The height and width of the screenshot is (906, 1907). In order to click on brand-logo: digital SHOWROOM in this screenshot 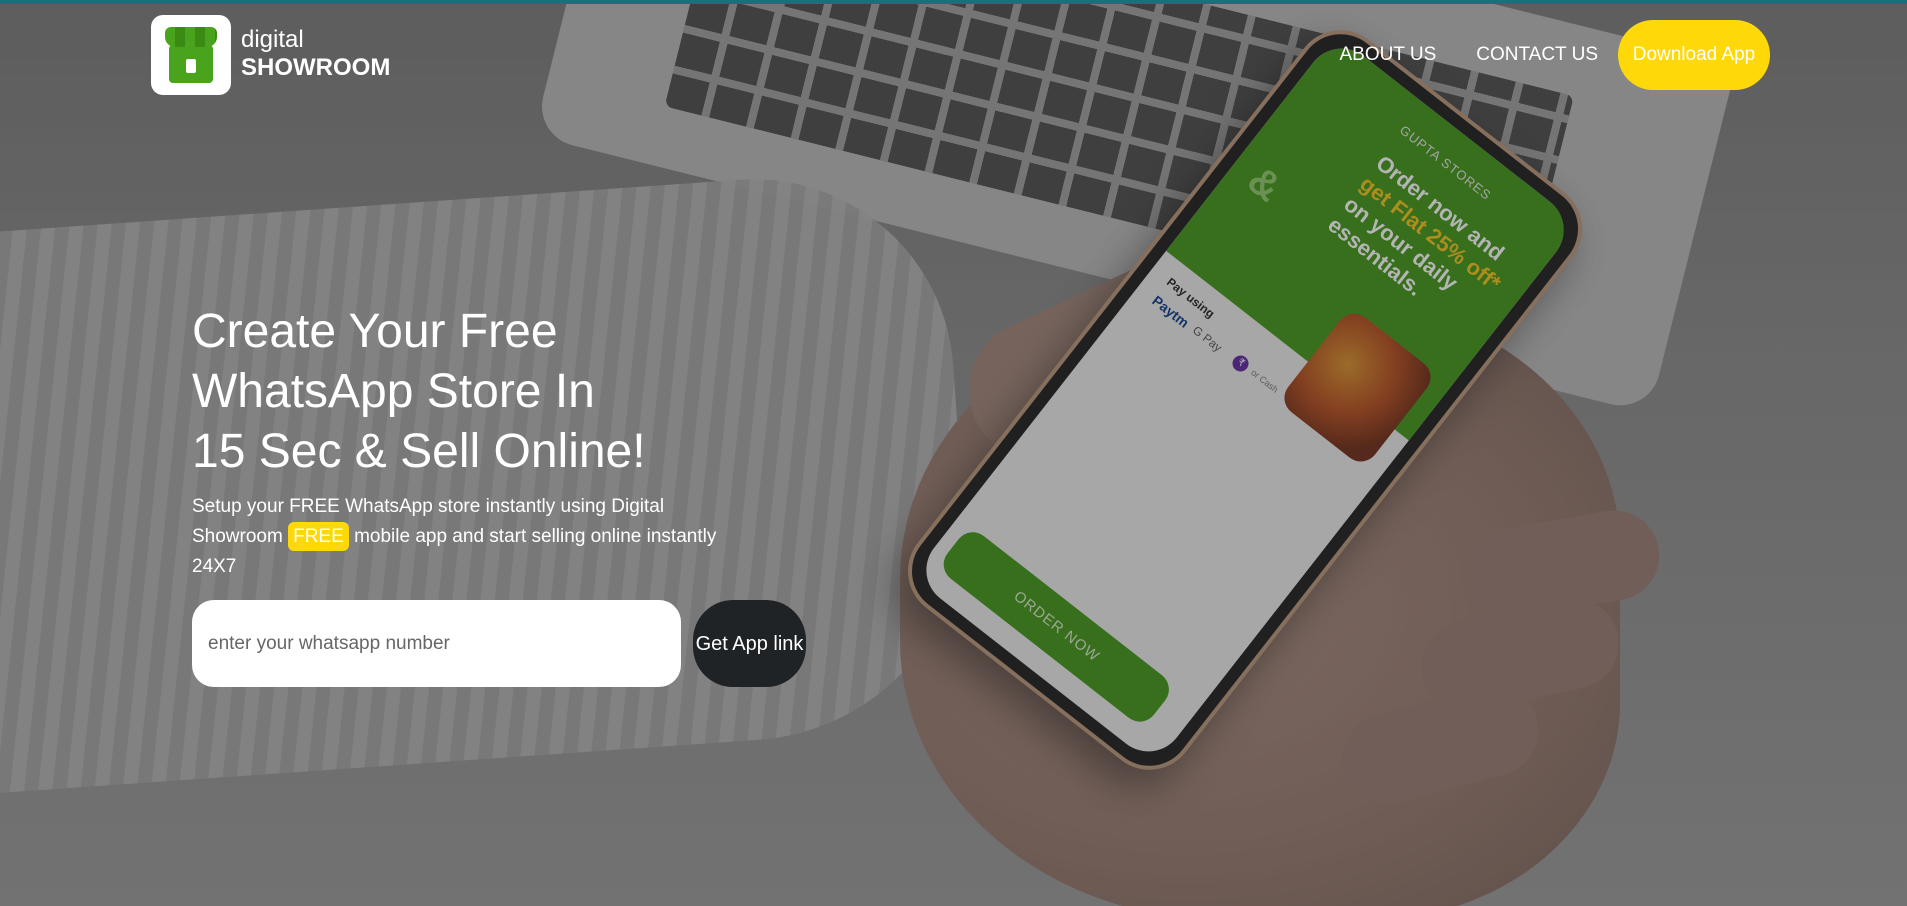, I will do `click(270, 55)`.